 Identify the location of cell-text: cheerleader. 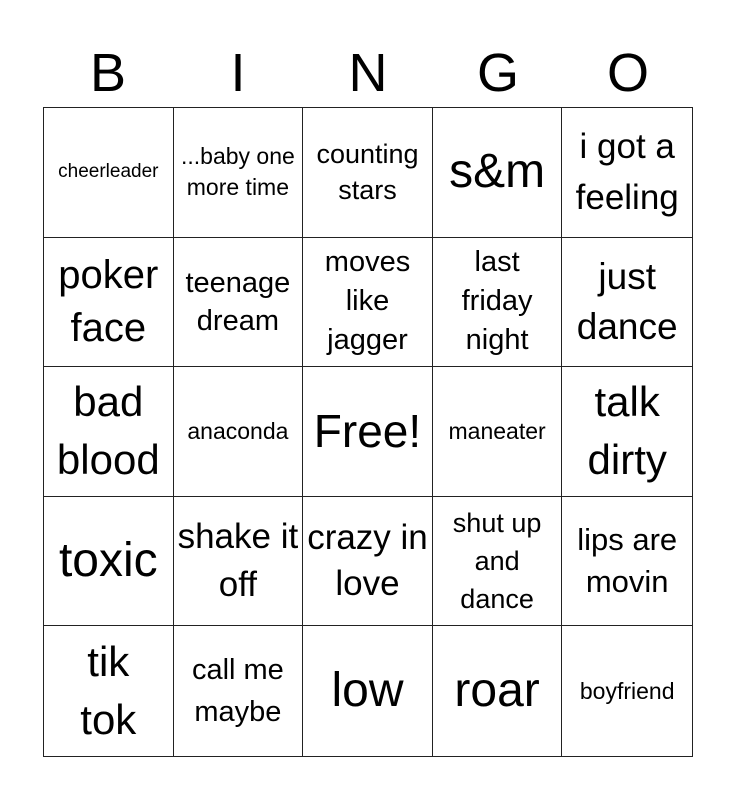
(108, 172).